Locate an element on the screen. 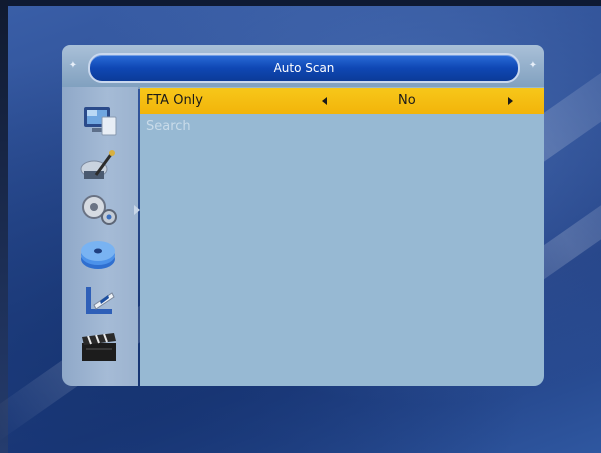 This screenshot has height=453, width=601. monitor-icon is located at coordinates (99, 121).